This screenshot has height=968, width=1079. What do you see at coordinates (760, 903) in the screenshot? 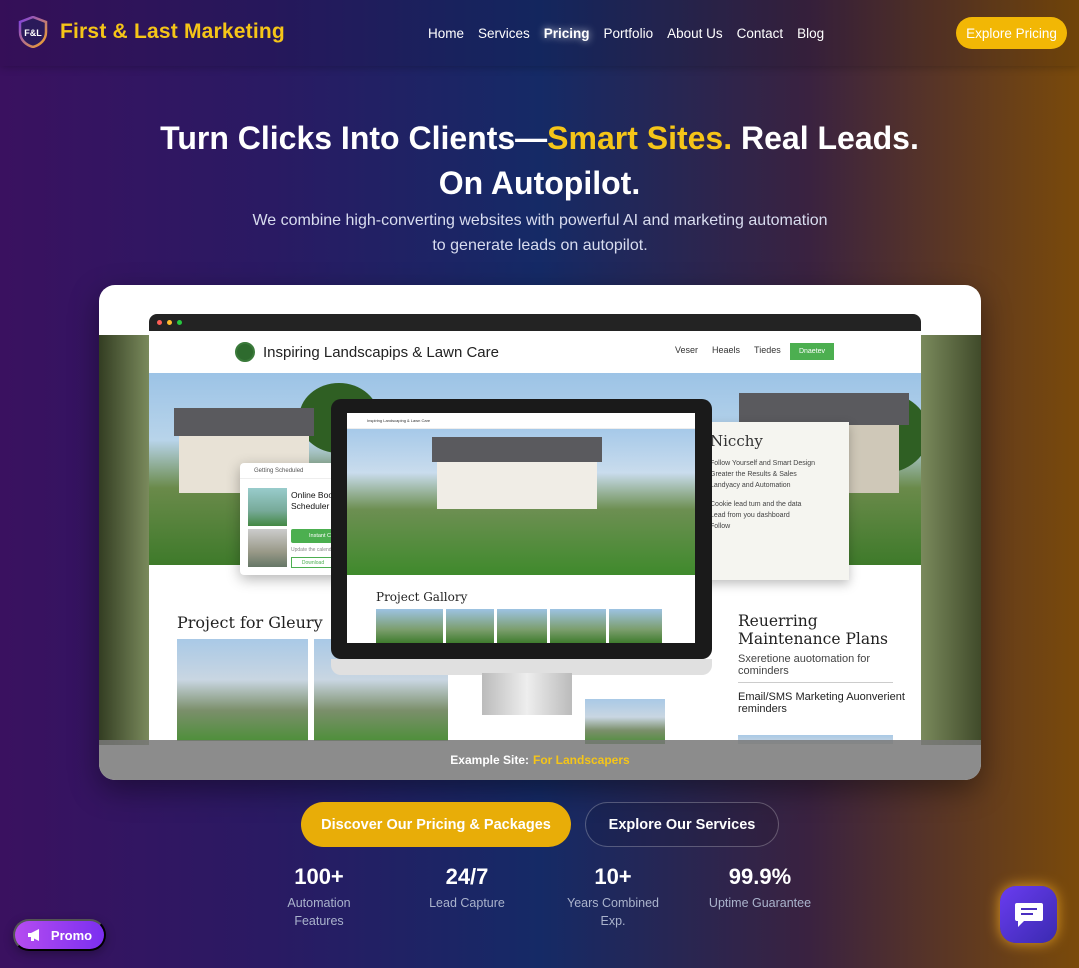
I see `stat-label: Uptime Guarantee` at bounding box center [760, 903].